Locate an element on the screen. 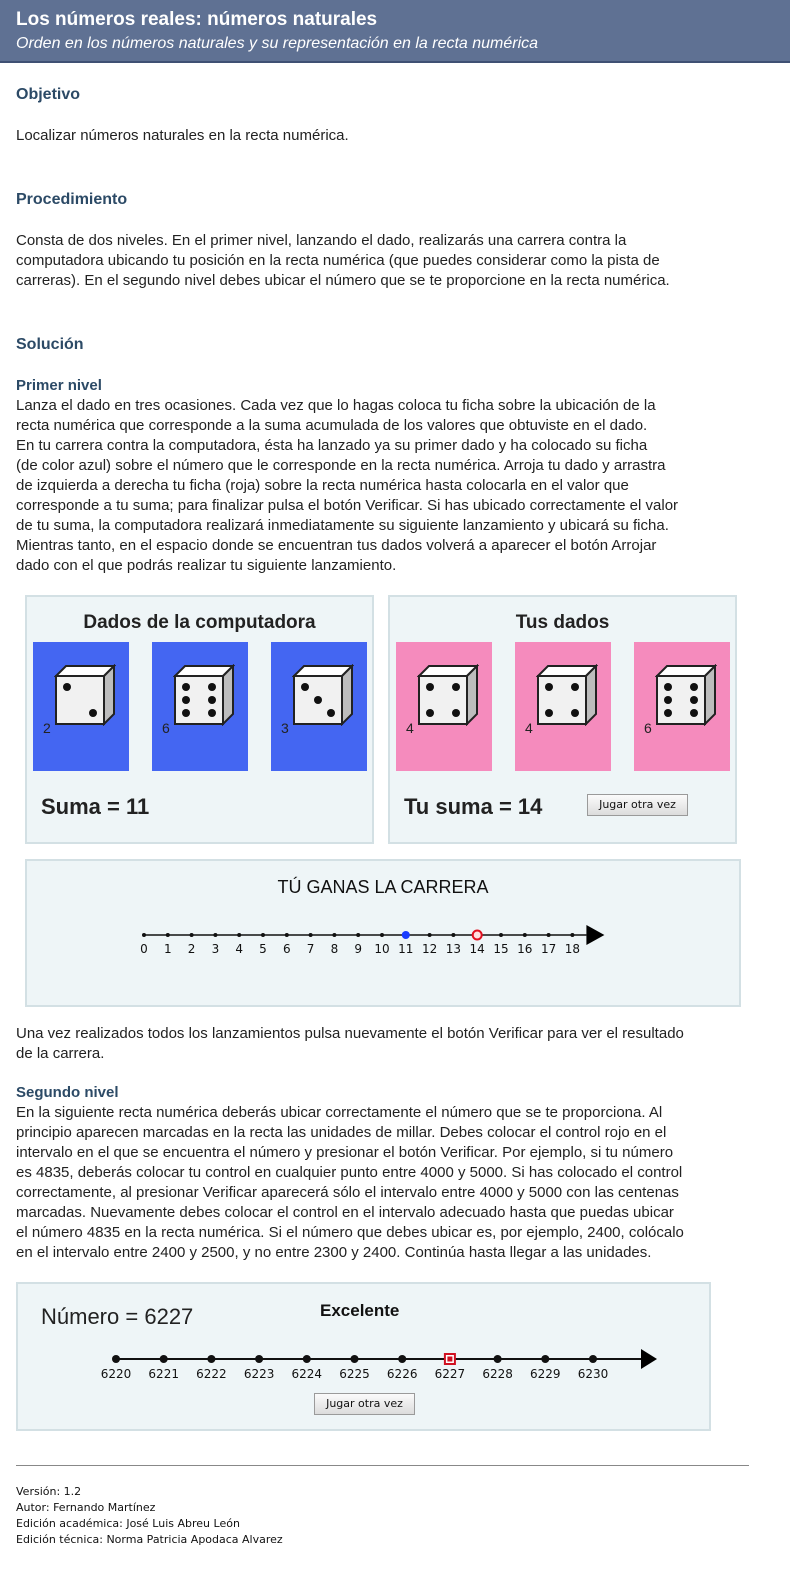 The image size is (790, 1578). race-tick-label: 3 is located at coordinates (216, 949).